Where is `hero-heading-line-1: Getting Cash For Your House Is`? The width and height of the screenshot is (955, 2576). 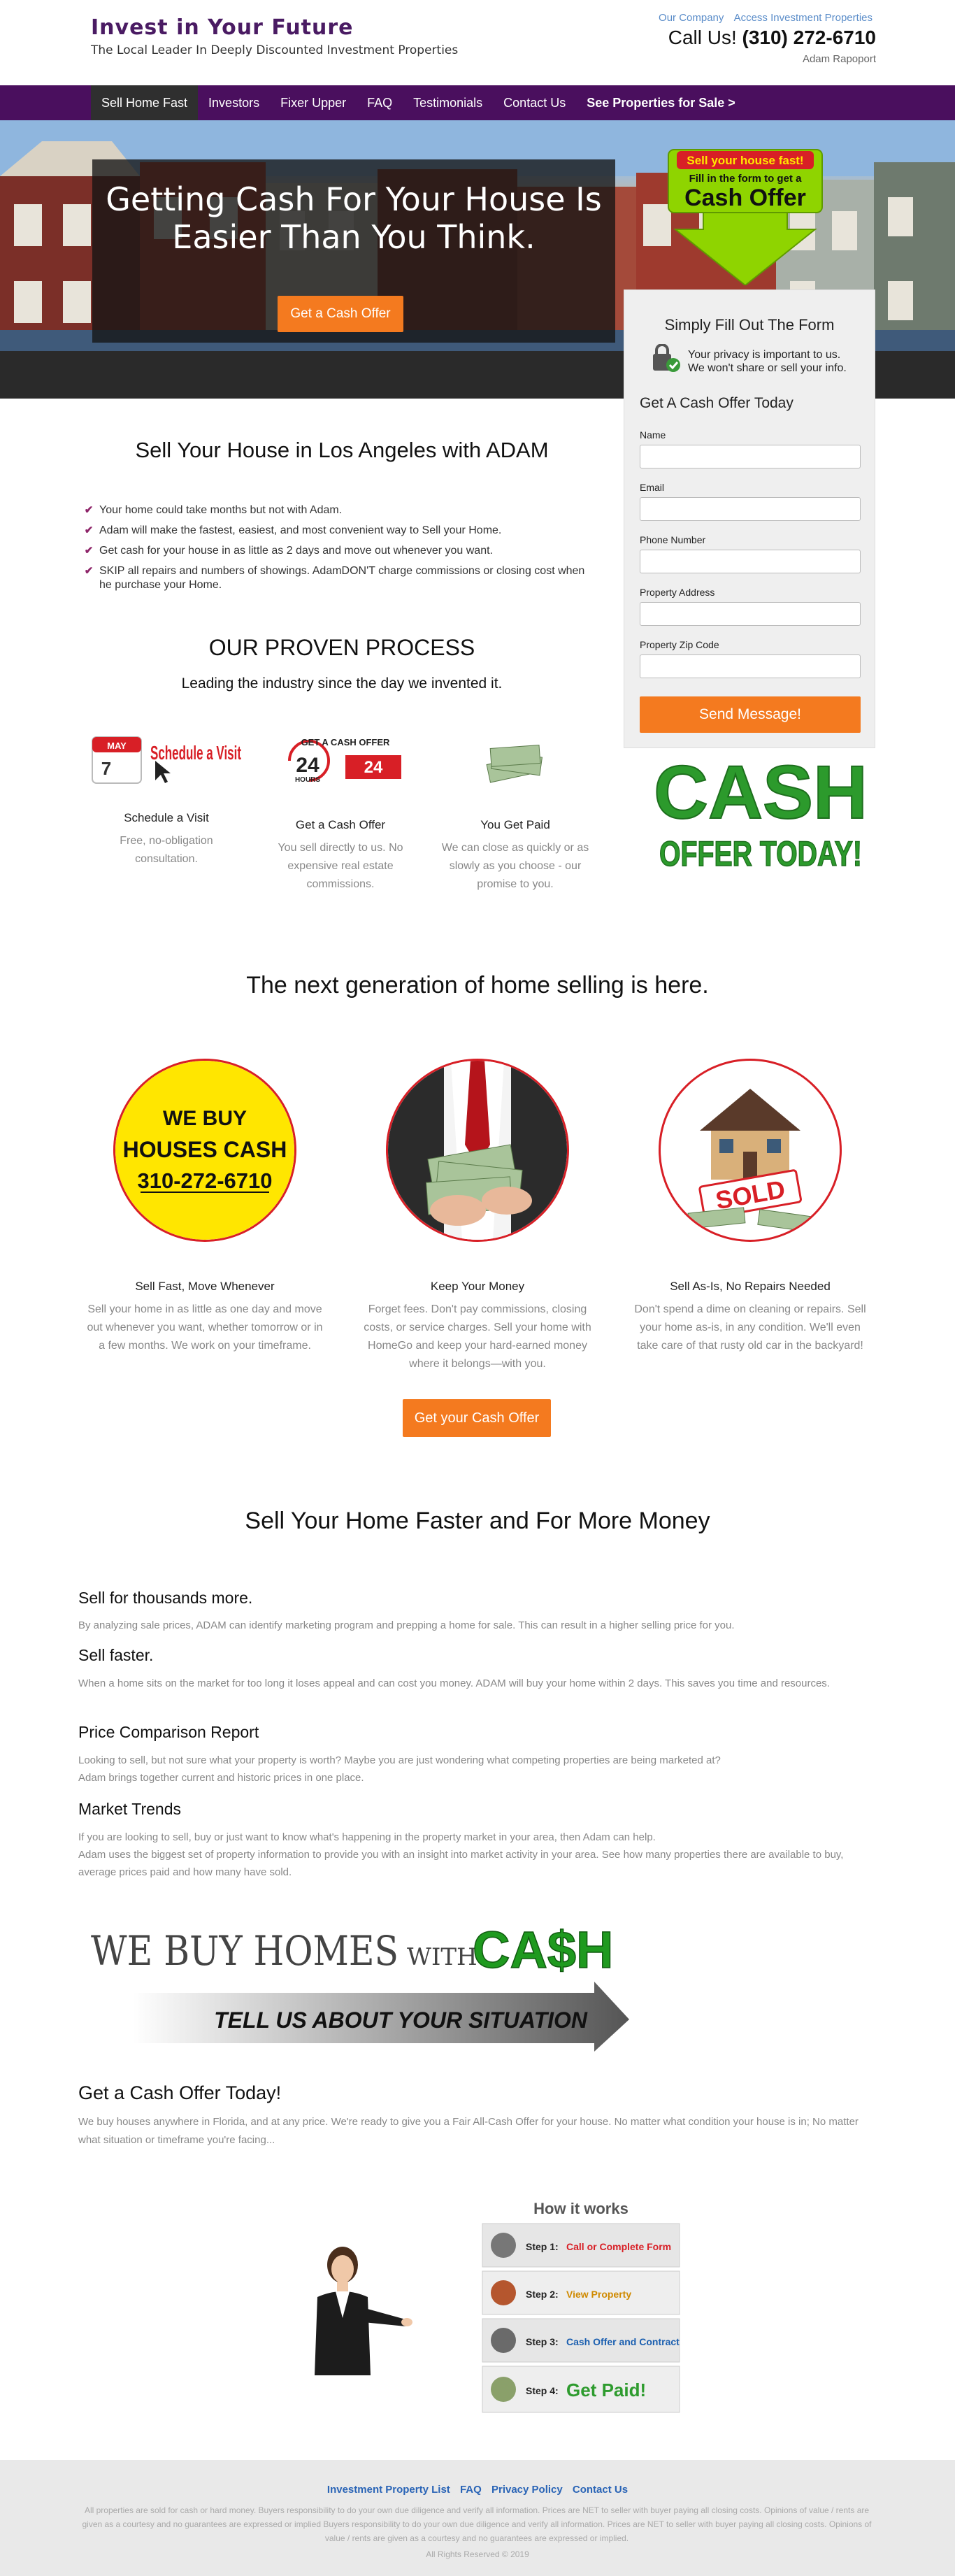
hero-heading-line-1: Getting Cash For Your House Is is located at coordinates (354, 199).